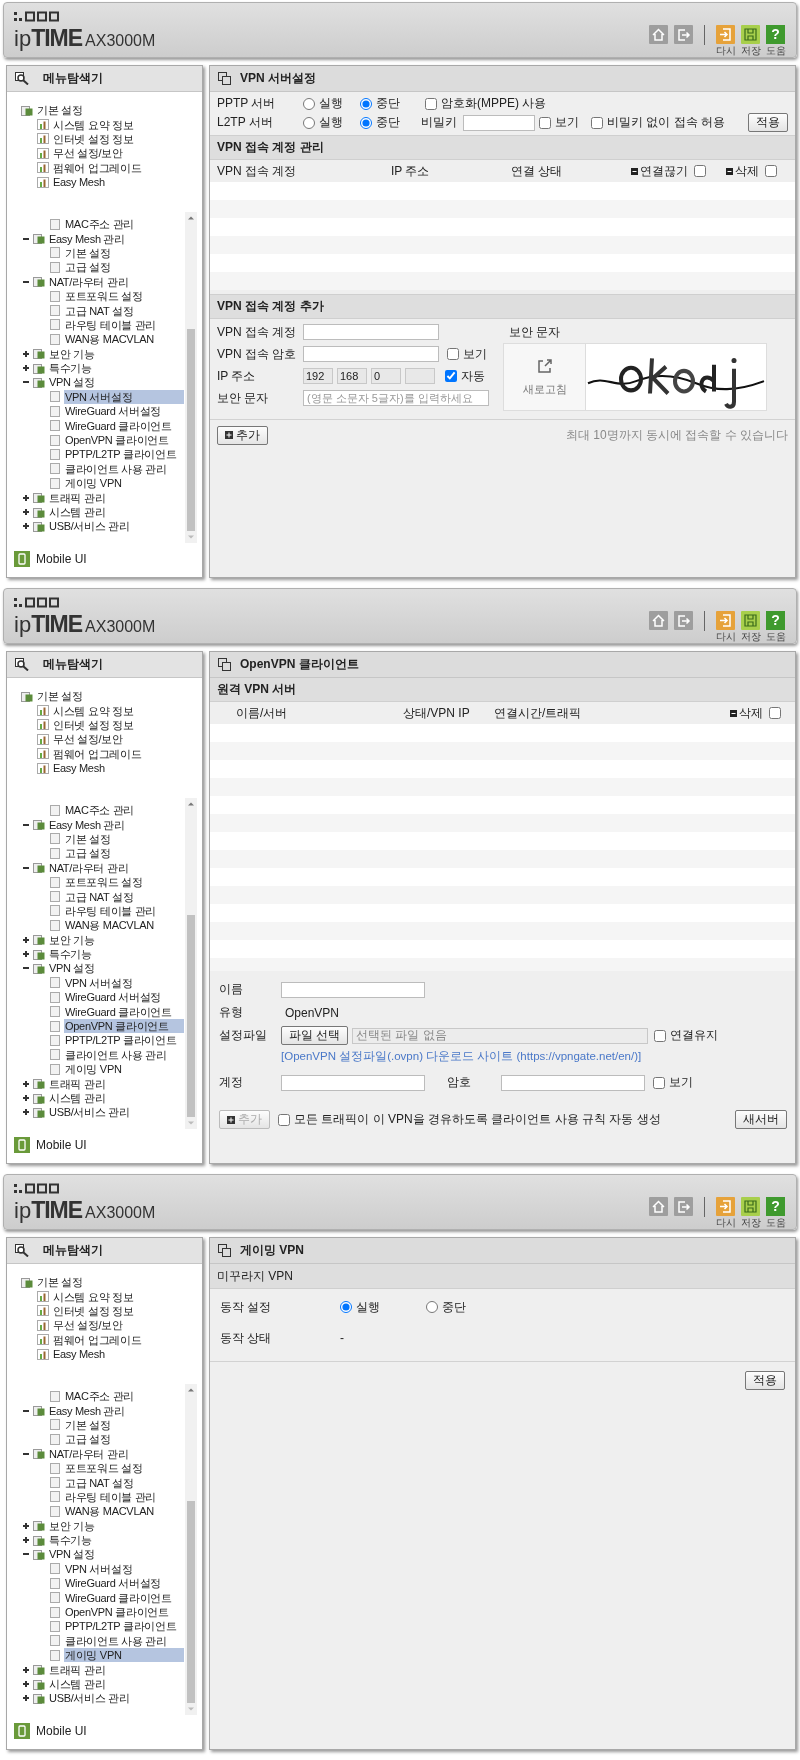  Describe the element at coordinates (77, 1098) in the screenshot. I see `menu-item: 시스템 관리` at that location.